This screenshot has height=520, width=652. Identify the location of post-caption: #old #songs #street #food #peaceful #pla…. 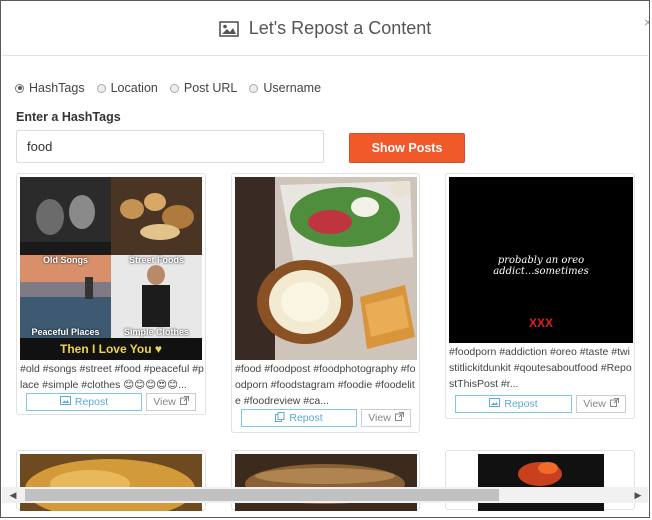
(112, 377).